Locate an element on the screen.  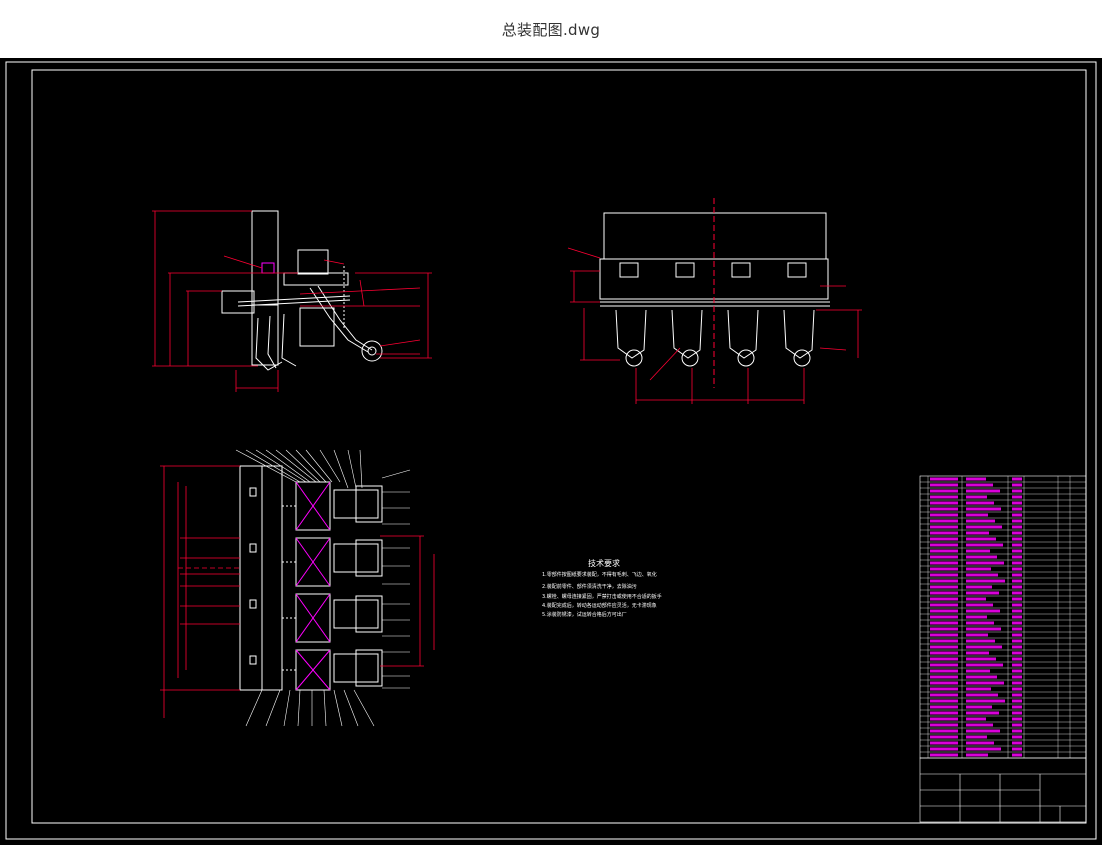
parts-list-table is located at coordinates (1003, 617).